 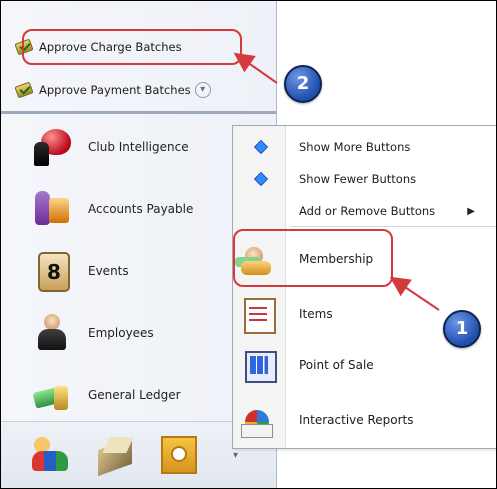 I want to click on show-more-buttons-menu-item: Show More Buttons, so click(x=364, y=147).